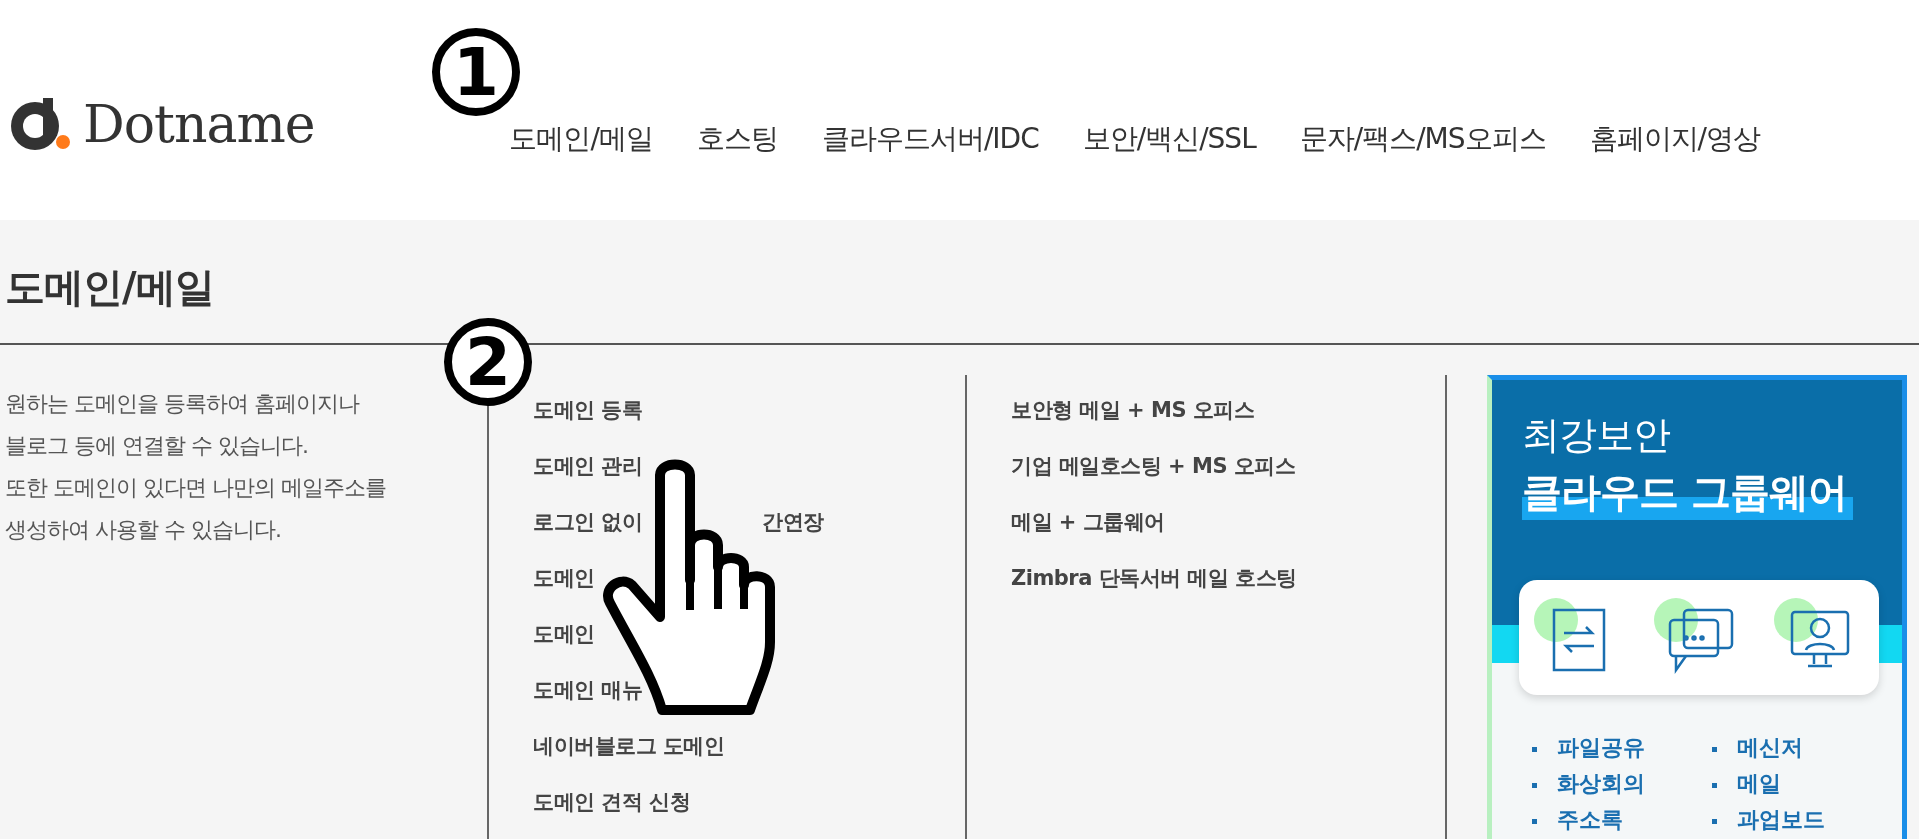 The image size is (1919, 839). Describe the element at coordinates (476, 72) in the screenshot. I see `step-number-marker: 1` at that location.